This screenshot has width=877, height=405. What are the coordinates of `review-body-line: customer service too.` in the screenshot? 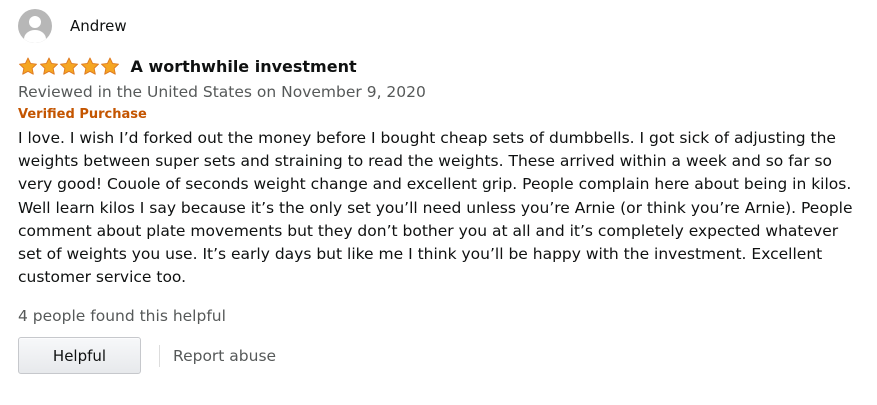 It's located at (102, 277).